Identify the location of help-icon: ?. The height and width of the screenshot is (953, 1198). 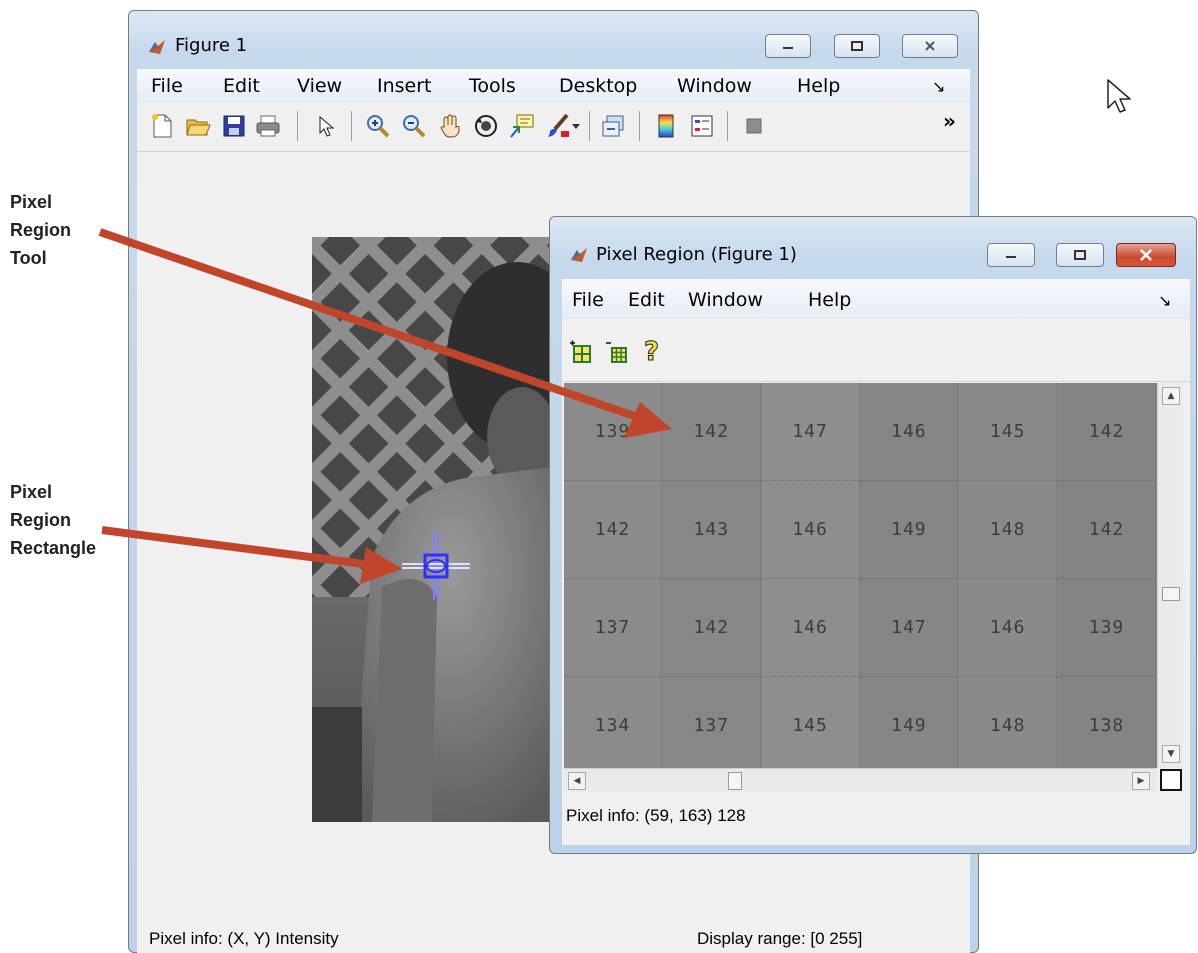
(653, 351).